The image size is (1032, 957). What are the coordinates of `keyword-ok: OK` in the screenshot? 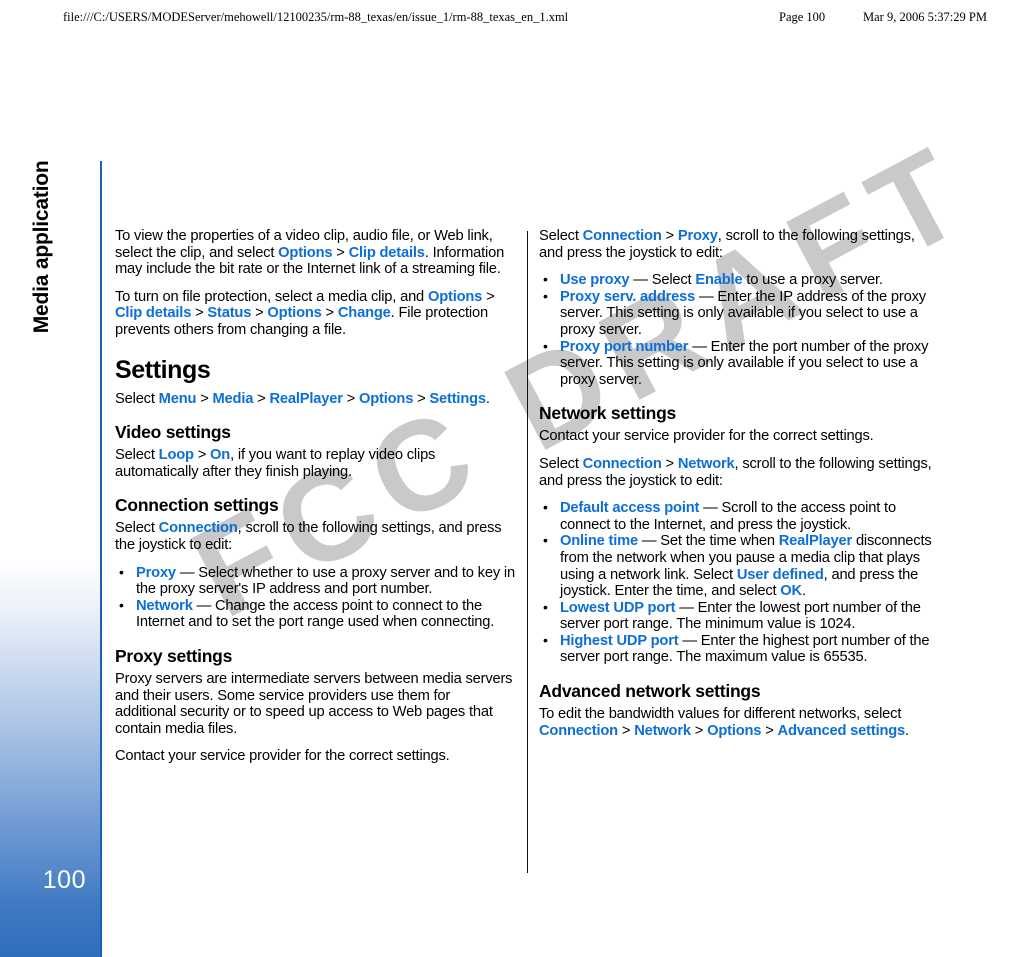 It's located at (791, 591).